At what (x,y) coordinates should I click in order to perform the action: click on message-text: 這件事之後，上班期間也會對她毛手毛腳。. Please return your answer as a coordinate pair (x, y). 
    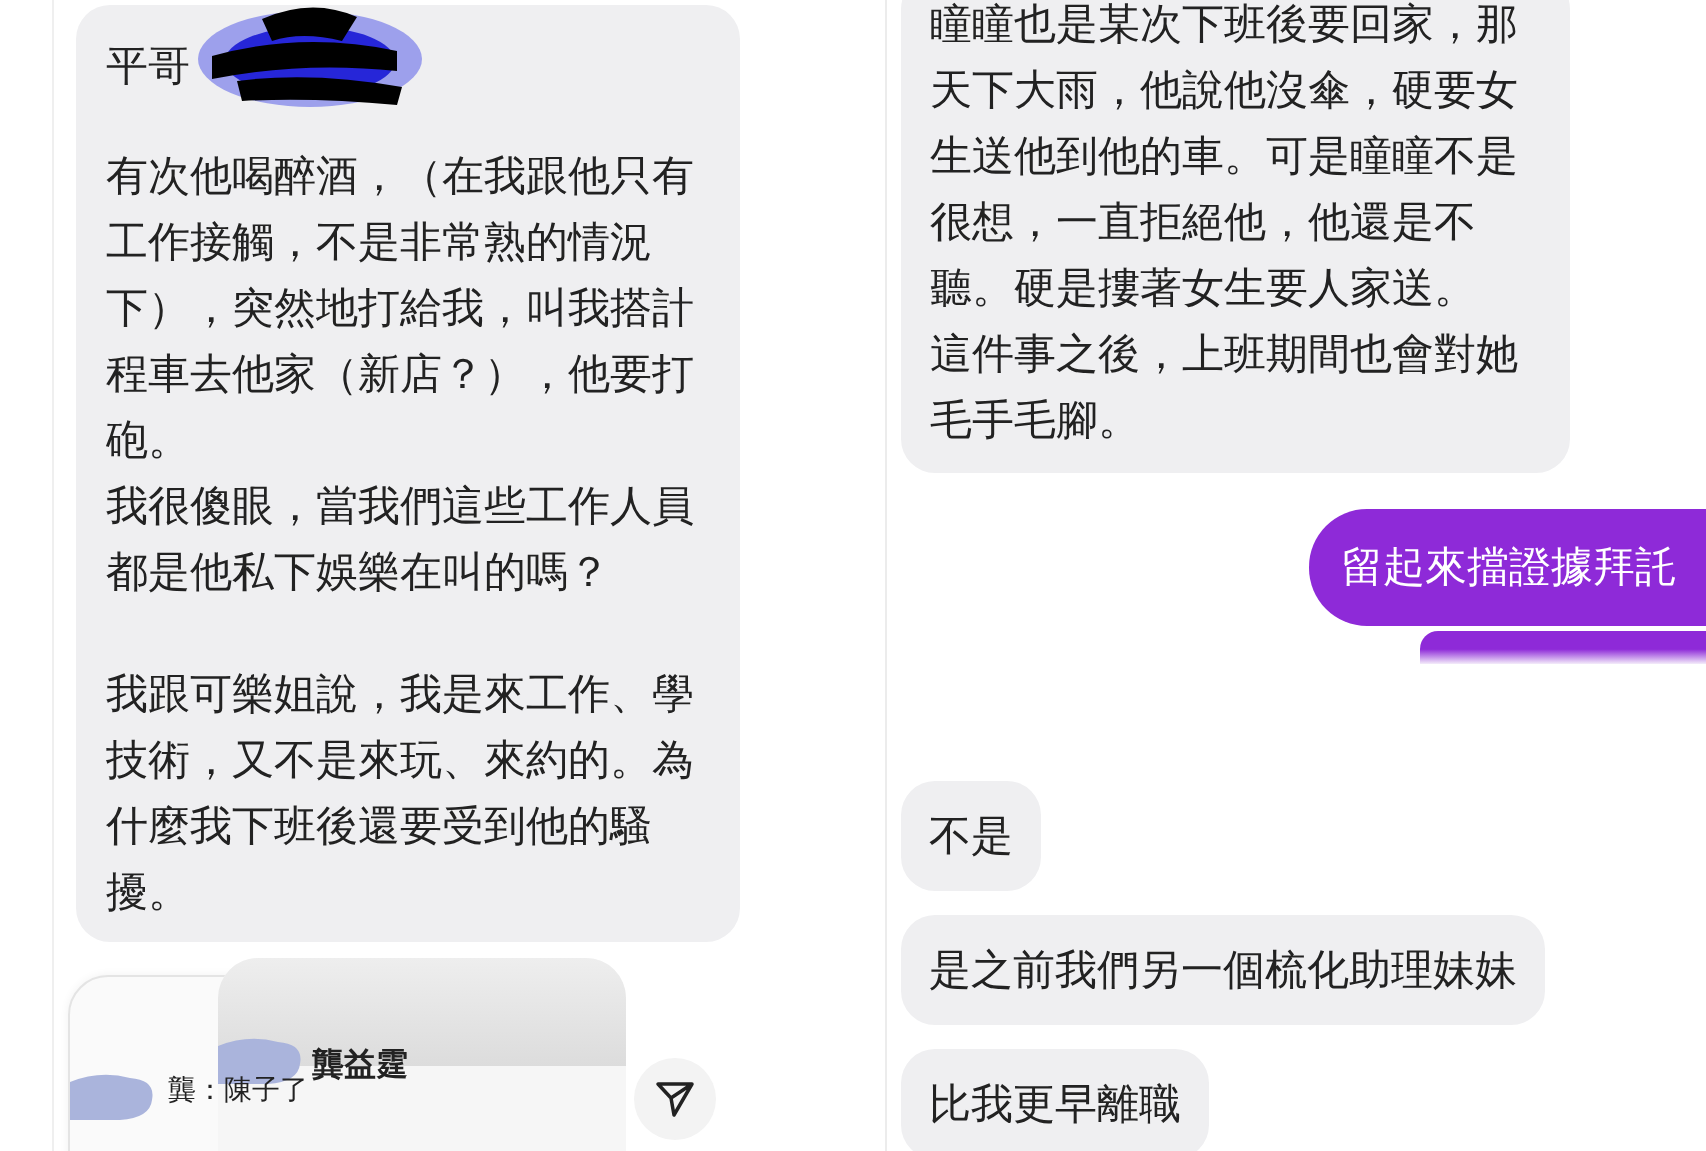
    Looking at the image, I should click on (1224, 387).